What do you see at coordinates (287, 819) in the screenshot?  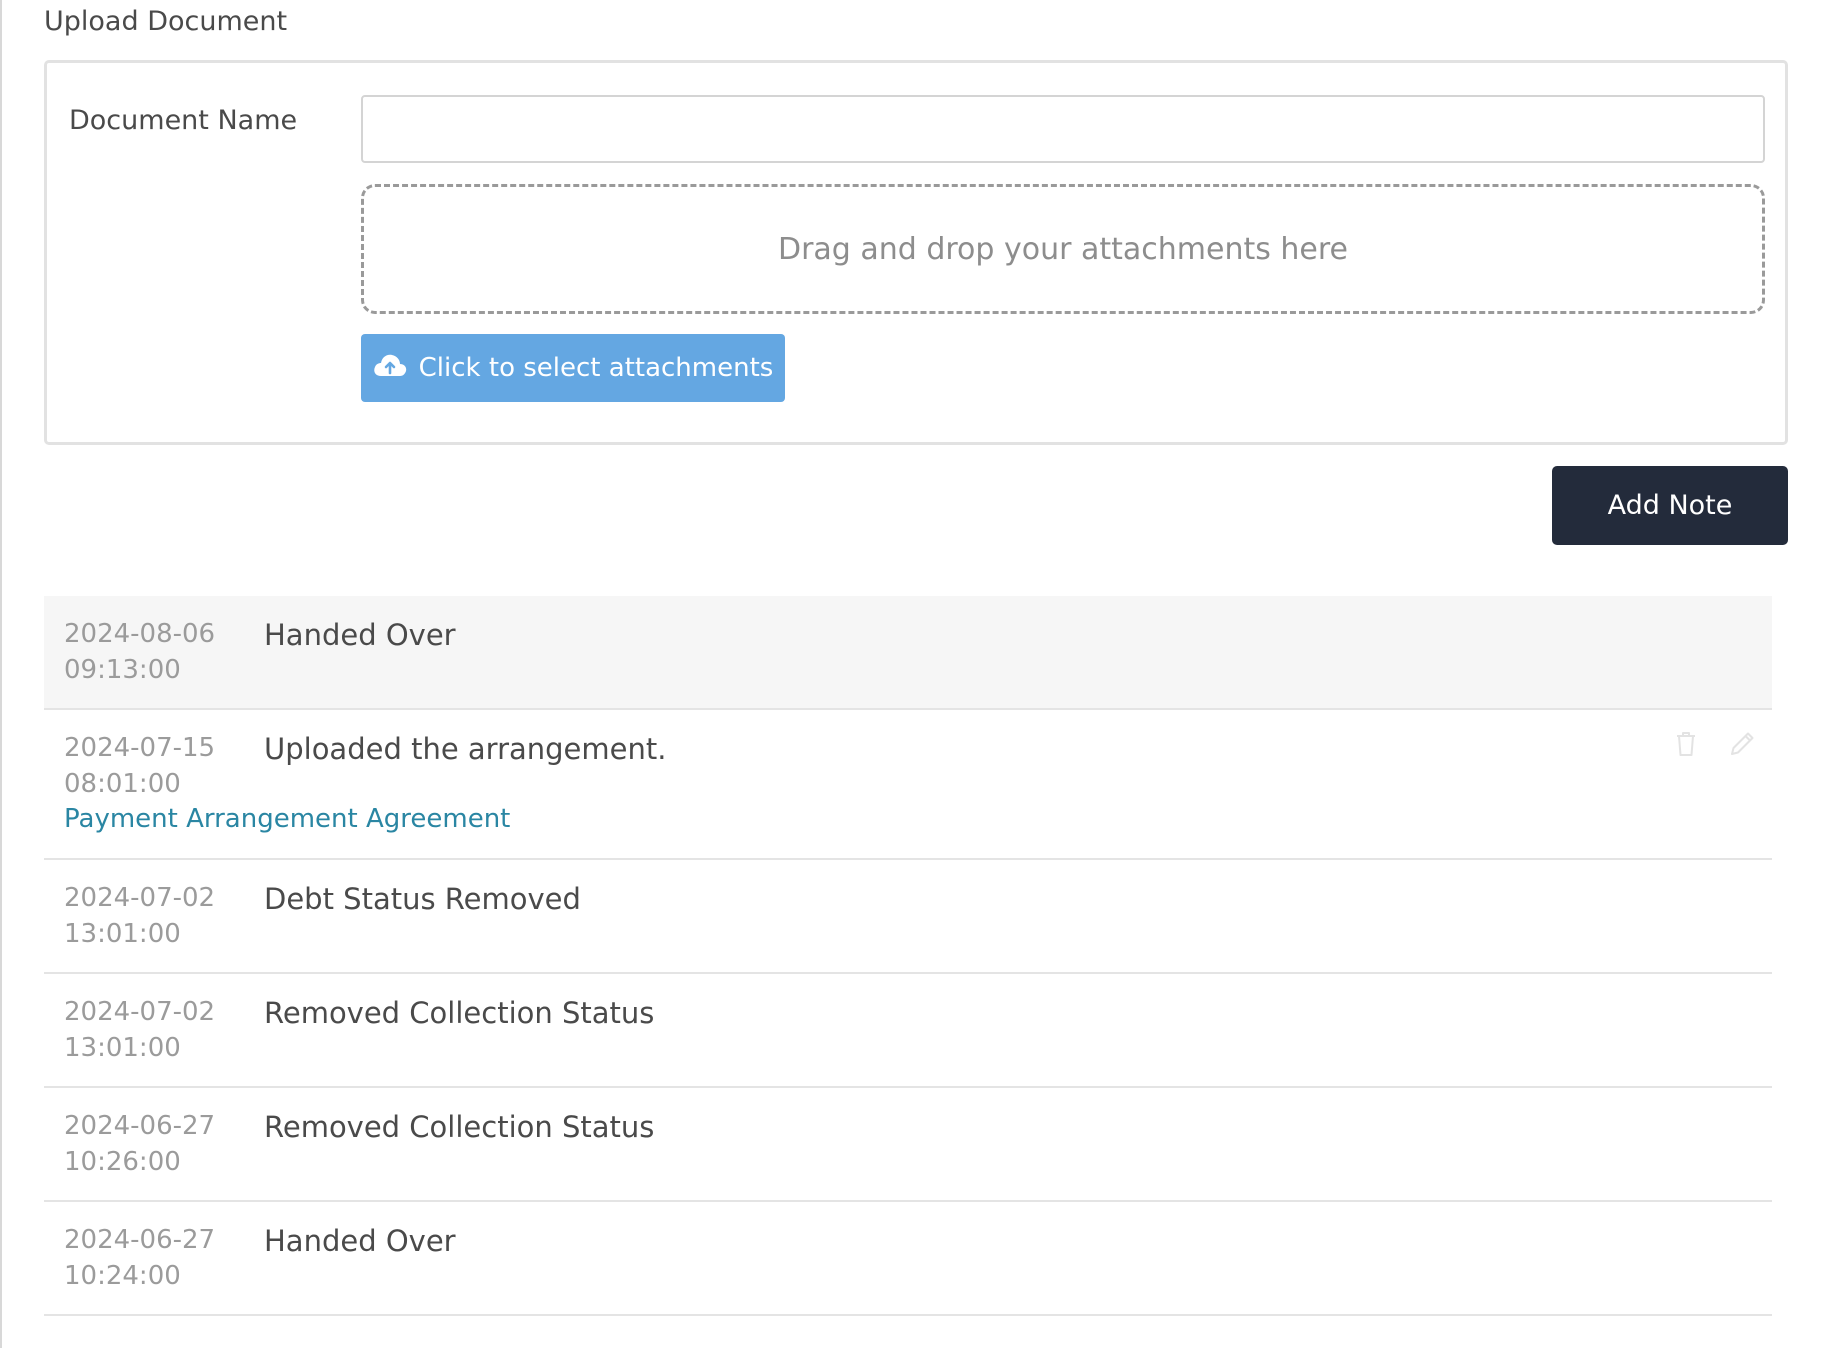 I see `note-attachment-link: Payment Arrangement Agreement` at bounding box center [287, 819].